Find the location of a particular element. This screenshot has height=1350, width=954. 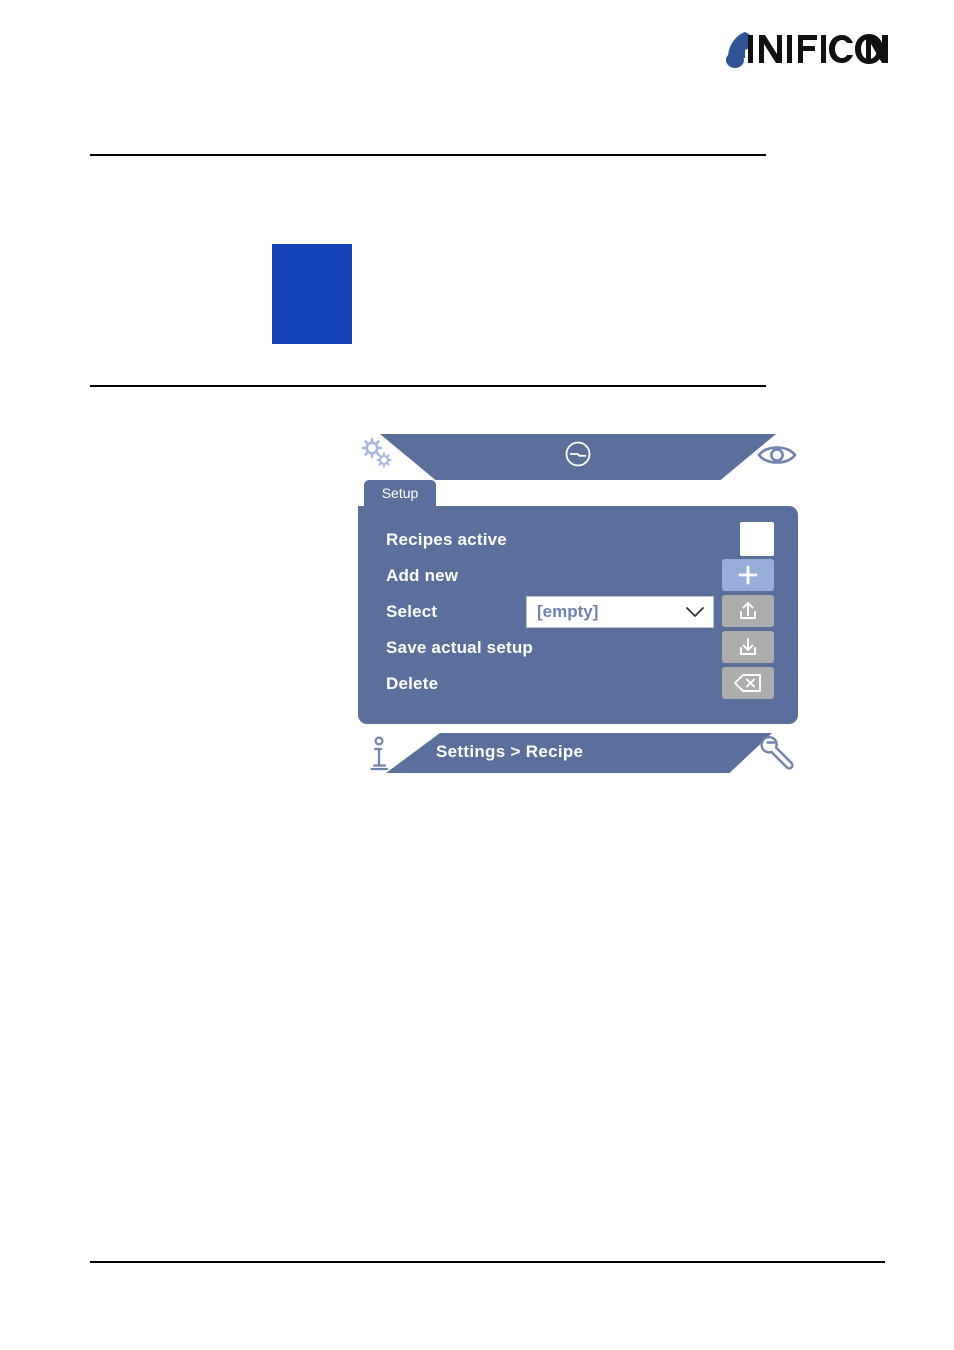

eye-icon is located at coordinates (777, 455).